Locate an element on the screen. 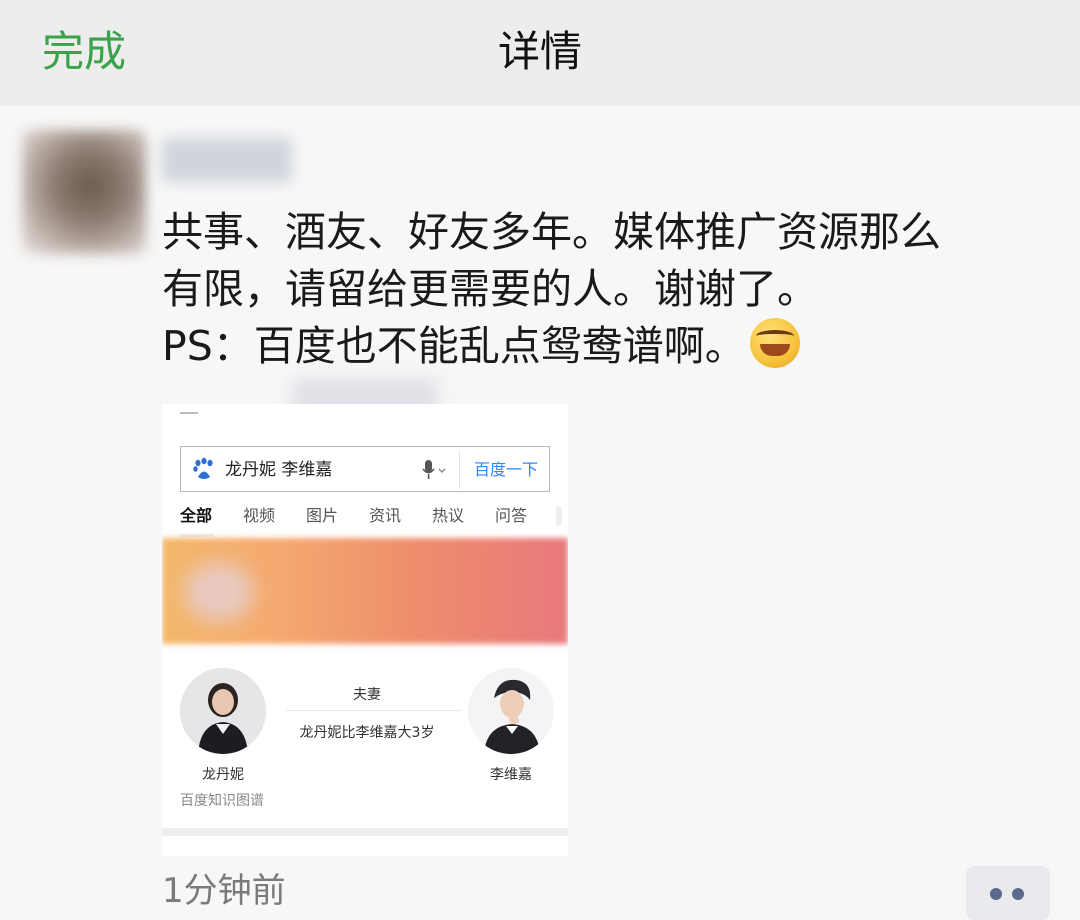 The image size is (1080, 920). person-left-photo is located at coordinates (223, 711).